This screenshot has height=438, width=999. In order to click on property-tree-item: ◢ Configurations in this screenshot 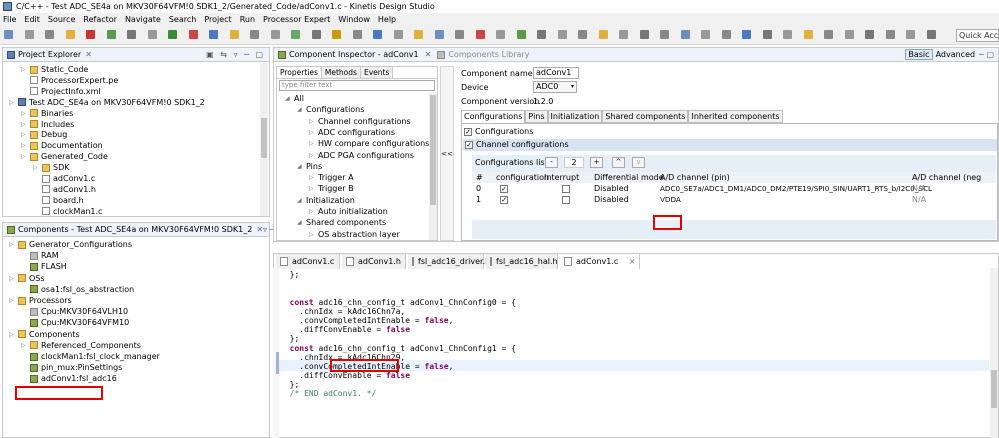, I will do `click(330, 109)`.